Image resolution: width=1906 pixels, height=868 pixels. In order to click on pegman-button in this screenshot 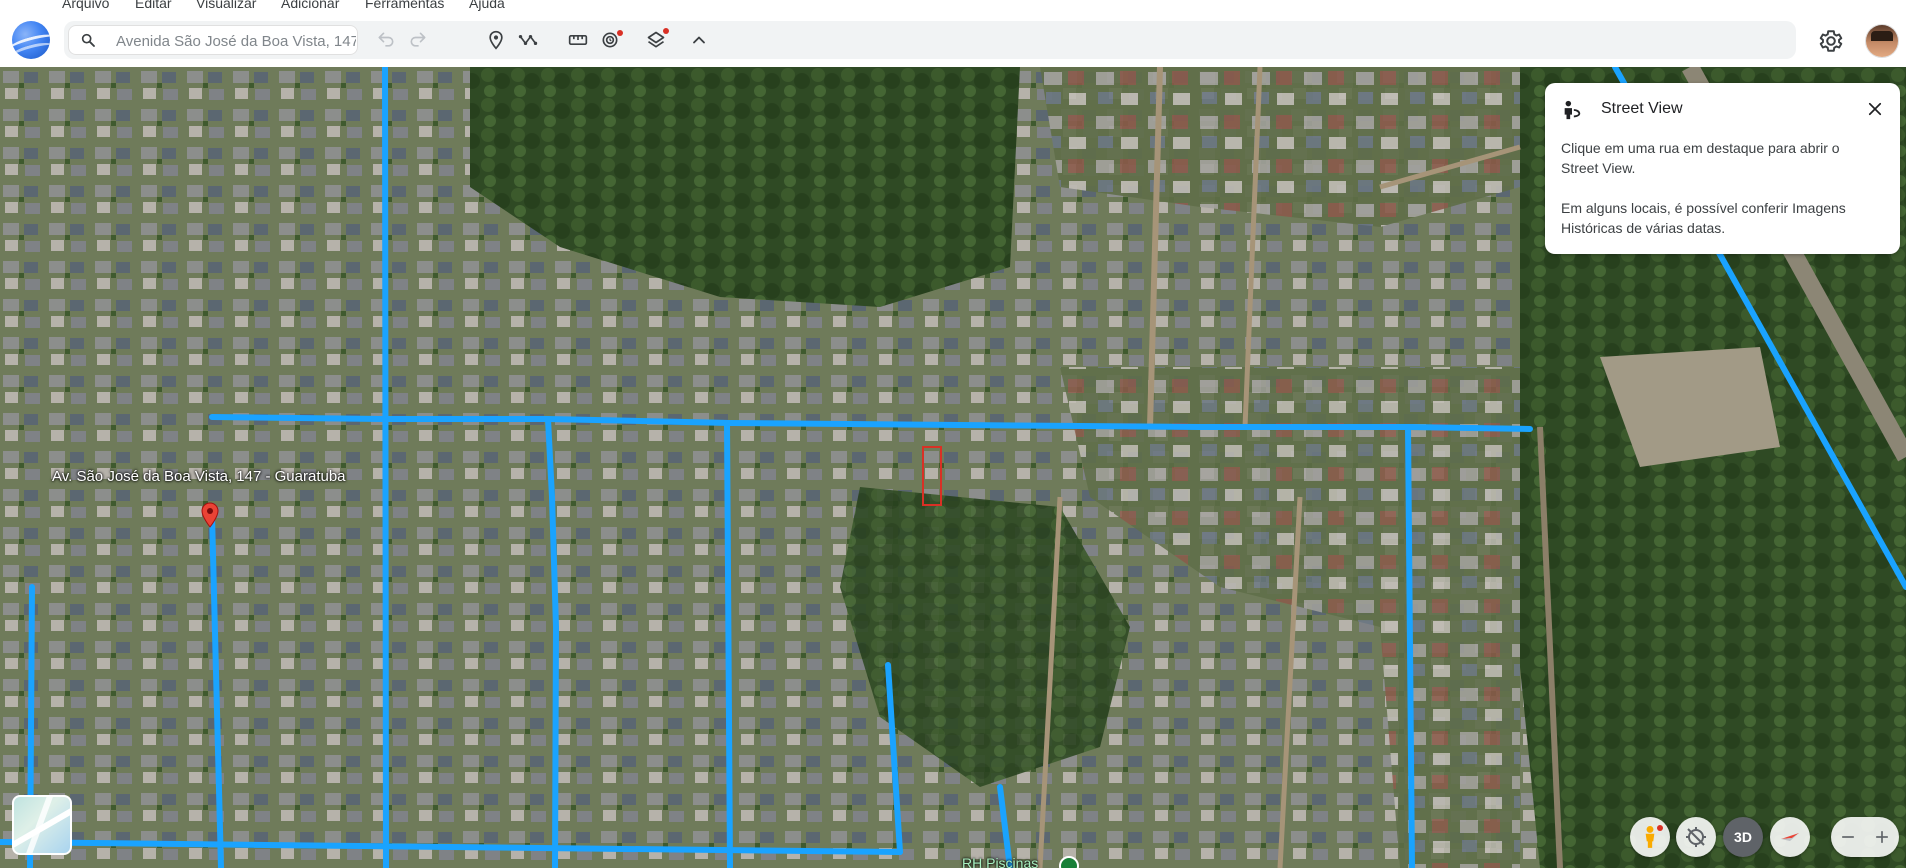, I will do `click(1650, 837)`.